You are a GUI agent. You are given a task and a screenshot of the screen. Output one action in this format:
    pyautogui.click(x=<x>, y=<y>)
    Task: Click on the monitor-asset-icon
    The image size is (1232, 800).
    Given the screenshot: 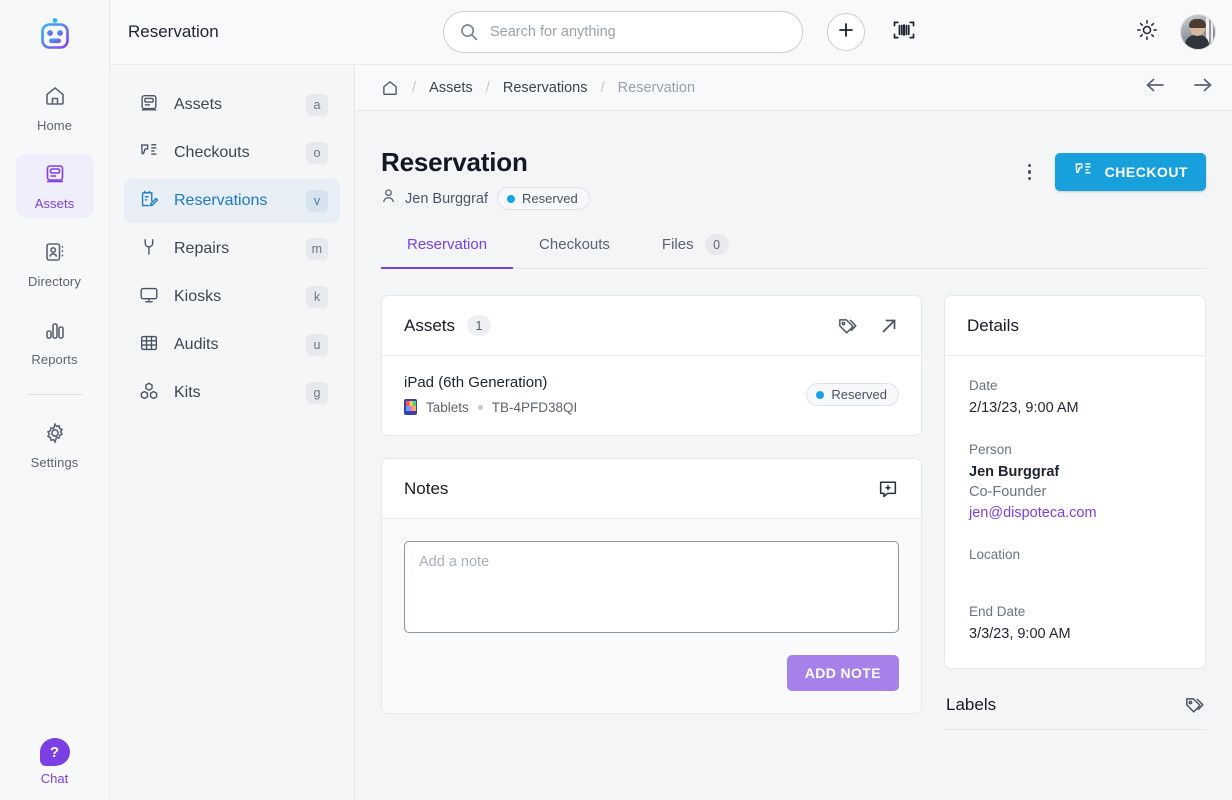 What is the action you would take?
    pyautogui.click(x=149, y=105)
    